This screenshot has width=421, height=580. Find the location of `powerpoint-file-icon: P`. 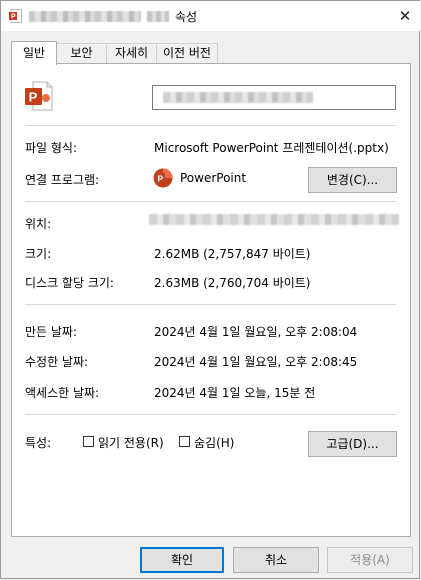

powerpoint-file-icon: P is located at coordinates (39, 96).